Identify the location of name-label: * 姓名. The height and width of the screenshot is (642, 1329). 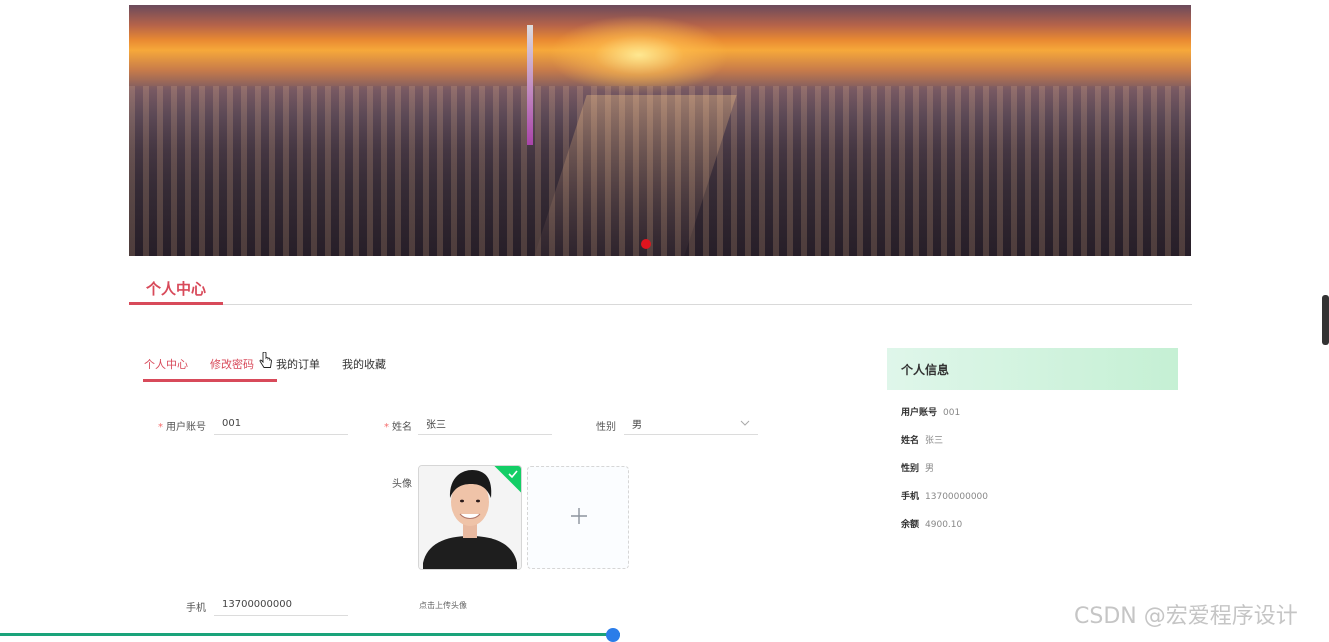
(398, 427).